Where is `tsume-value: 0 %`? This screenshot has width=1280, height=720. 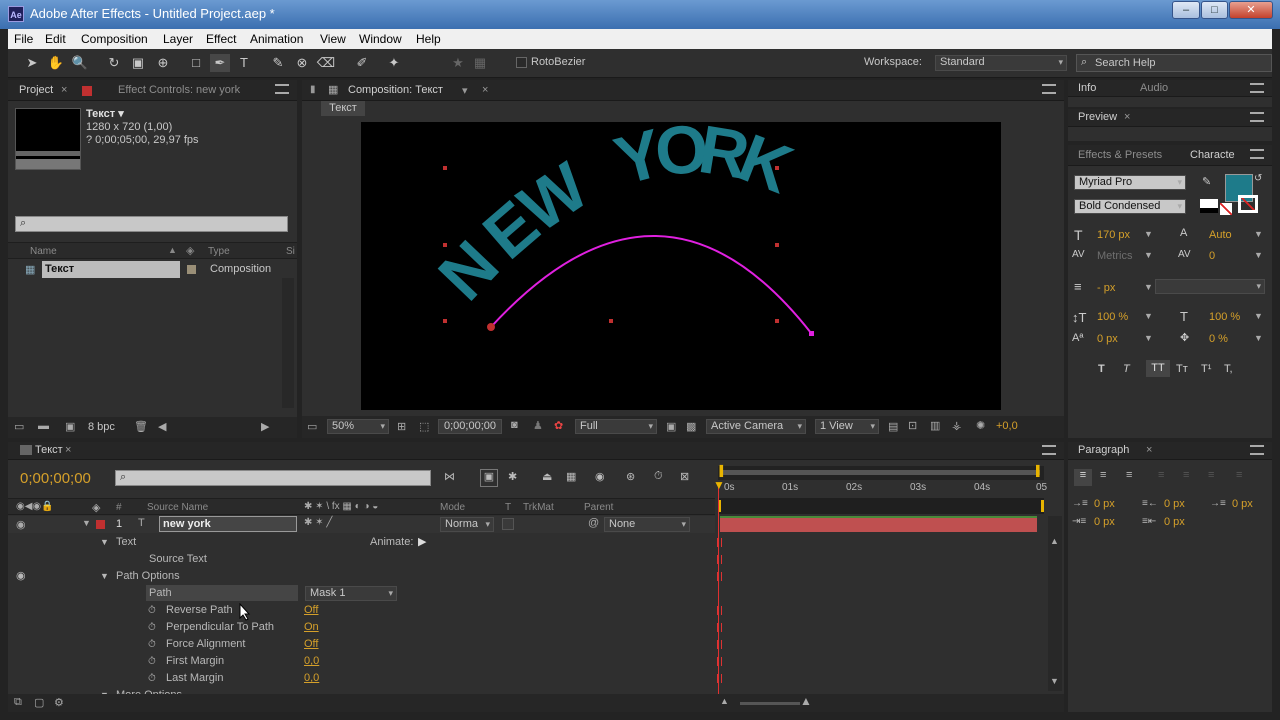
tsume-value: 0 % is located at coordinates (1218, 339).